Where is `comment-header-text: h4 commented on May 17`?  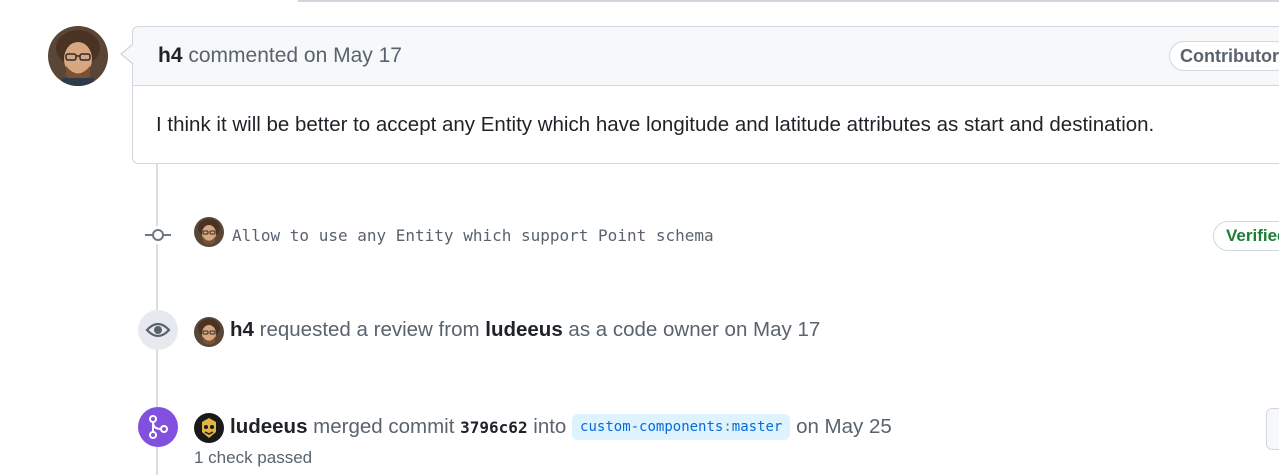 comment-header-text: h4 commented on May 17 is located at coordinates (280, 56).